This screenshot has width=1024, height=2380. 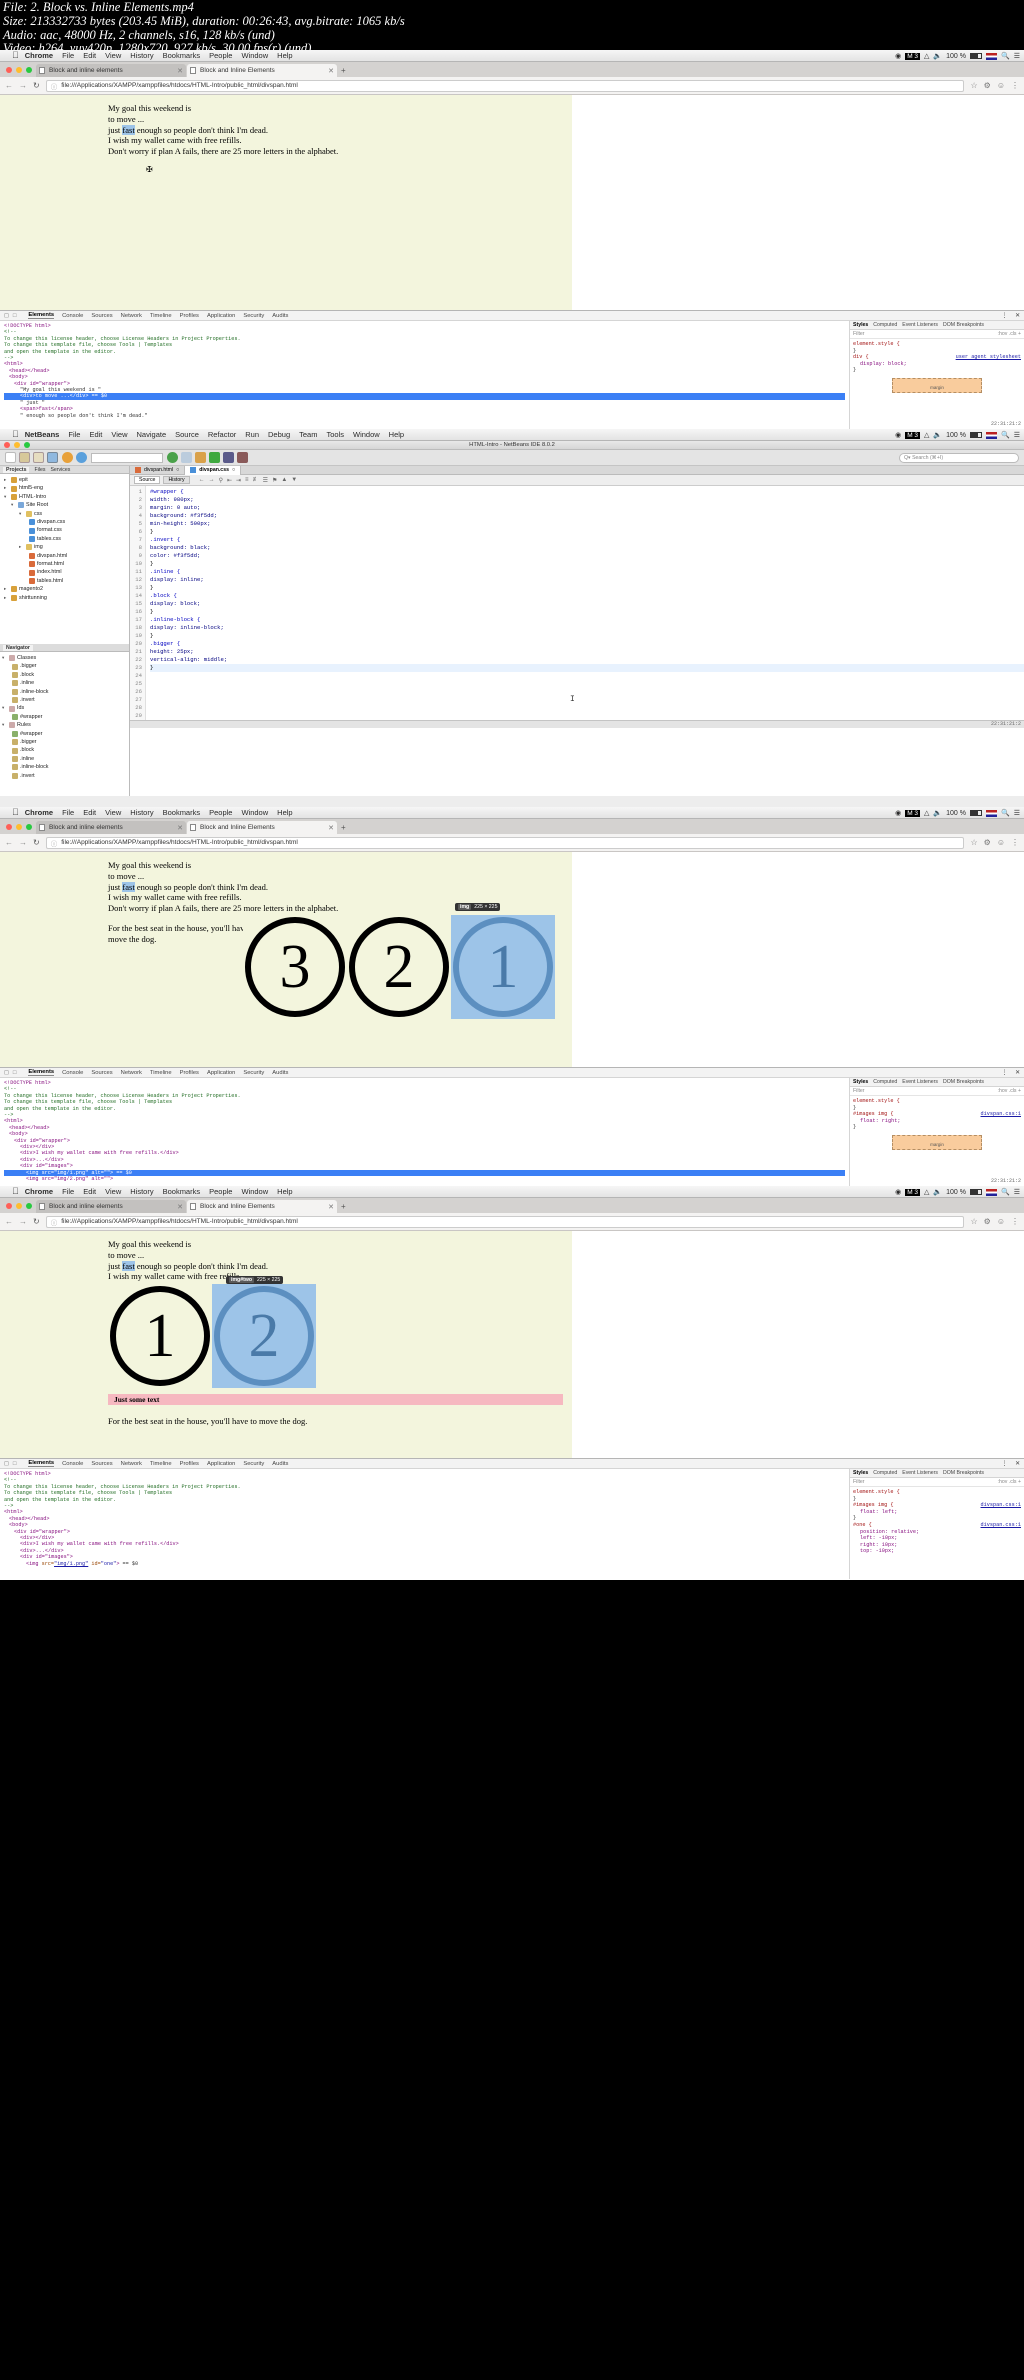 I want to click on run-project-icon, so click(x=214, y=457).